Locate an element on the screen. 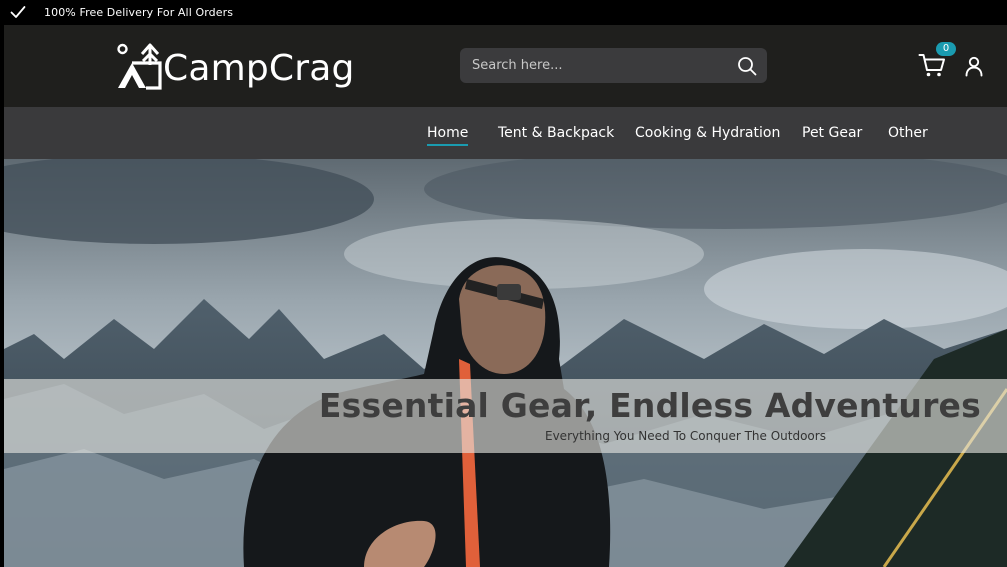 Image resolution: width=1007 pixels, height=567 pixels. site-header: CampCrag 0 is located at coordinates (505, 66).